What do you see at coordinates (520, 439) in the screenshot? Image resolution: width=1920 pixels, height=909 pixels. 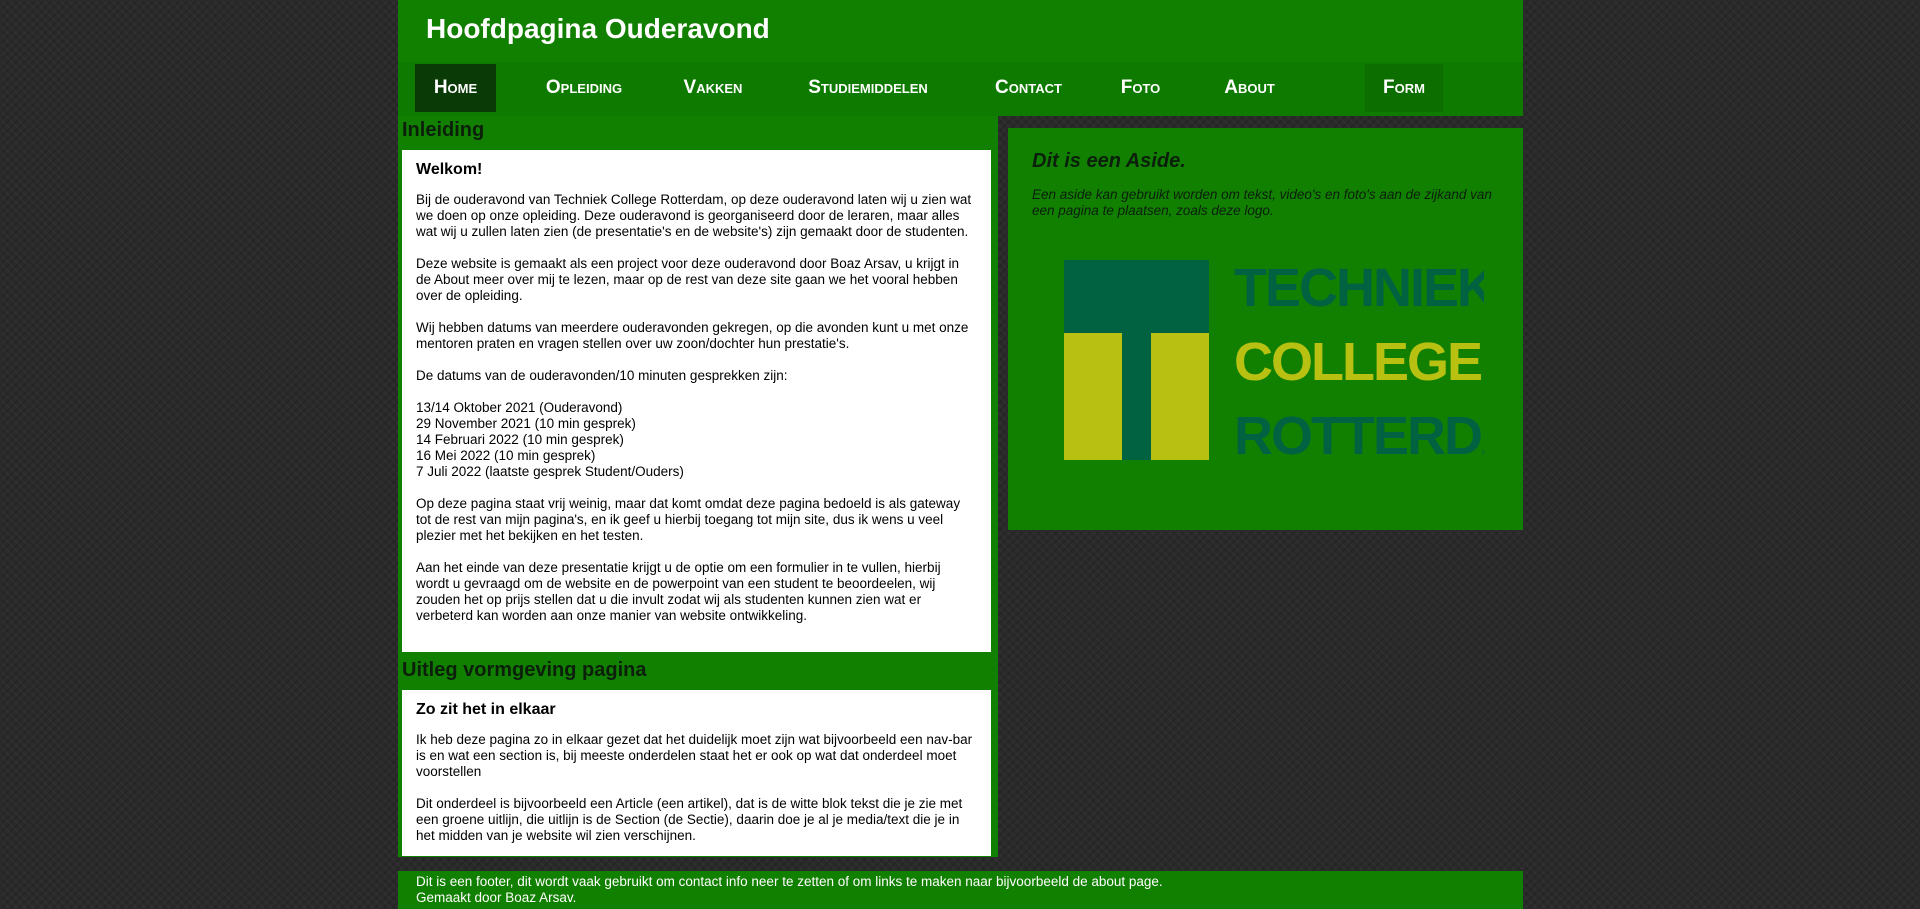 I see `date-item: 14 Februari 2022 (10 min gesprek)` at bounding box center [520, 439].